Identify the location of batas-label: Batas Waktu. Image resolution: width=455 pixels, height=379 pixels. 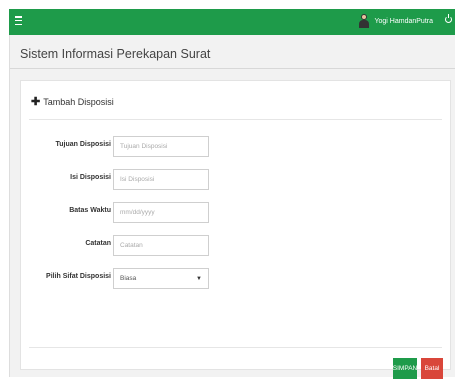
(90, 210).